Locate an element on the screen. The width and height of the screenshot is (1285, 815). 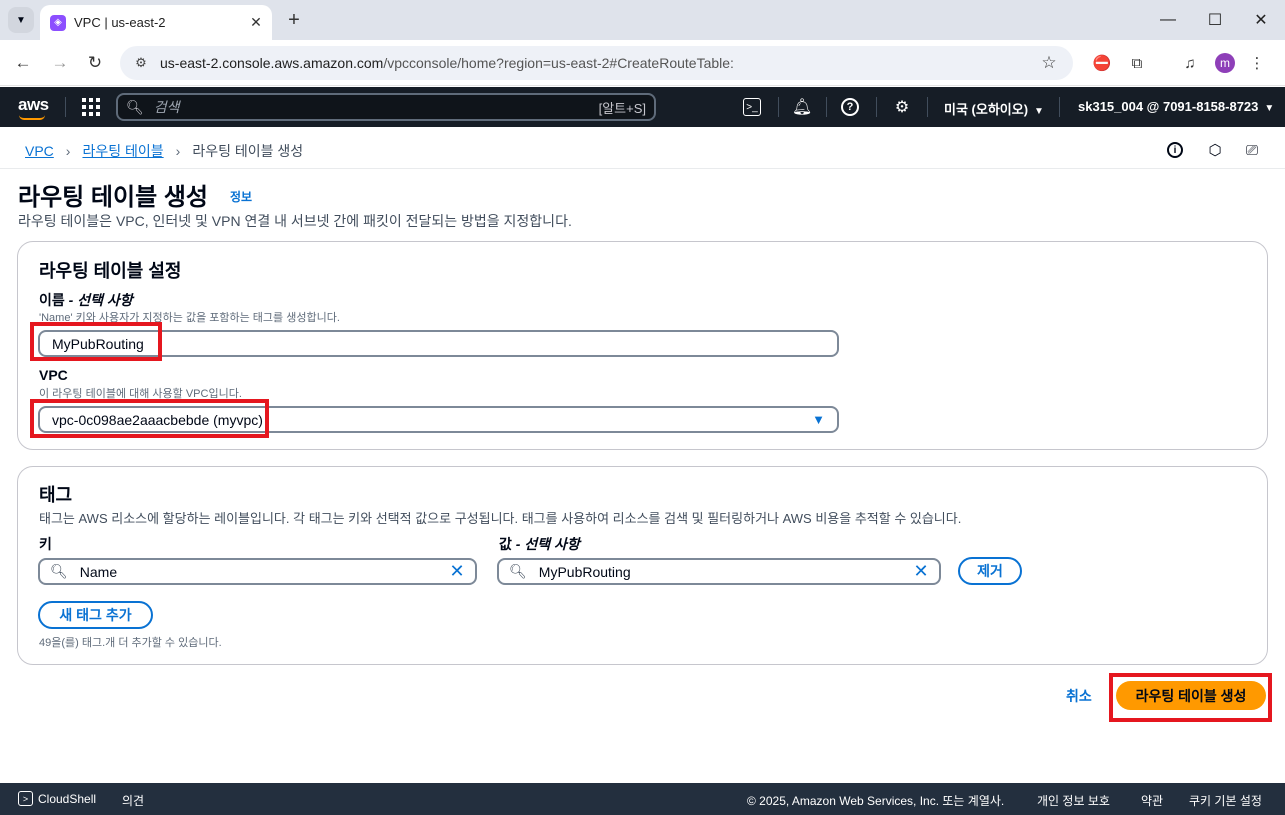
cloudshell-icon: >_ is located at coordinates (752, 107).